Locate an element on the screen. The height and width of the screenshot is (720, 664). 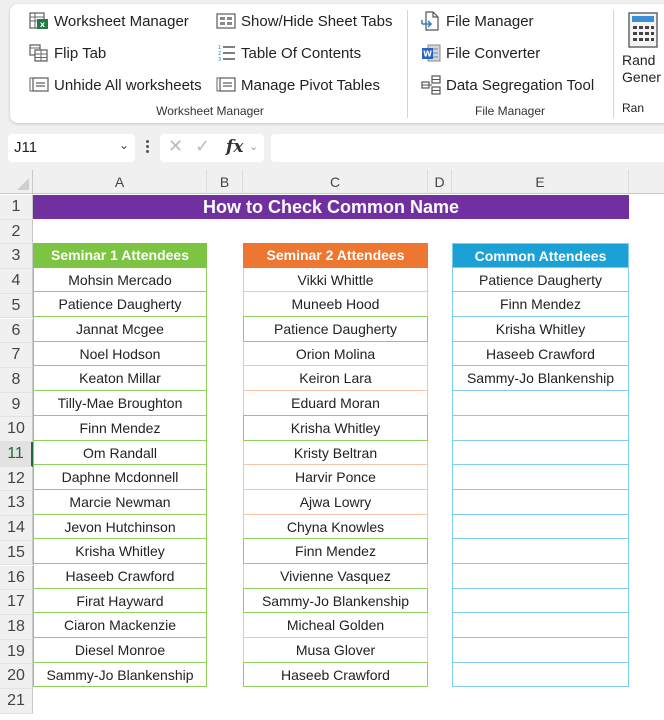
row-header: 12 is located at coordinates (16, 479).